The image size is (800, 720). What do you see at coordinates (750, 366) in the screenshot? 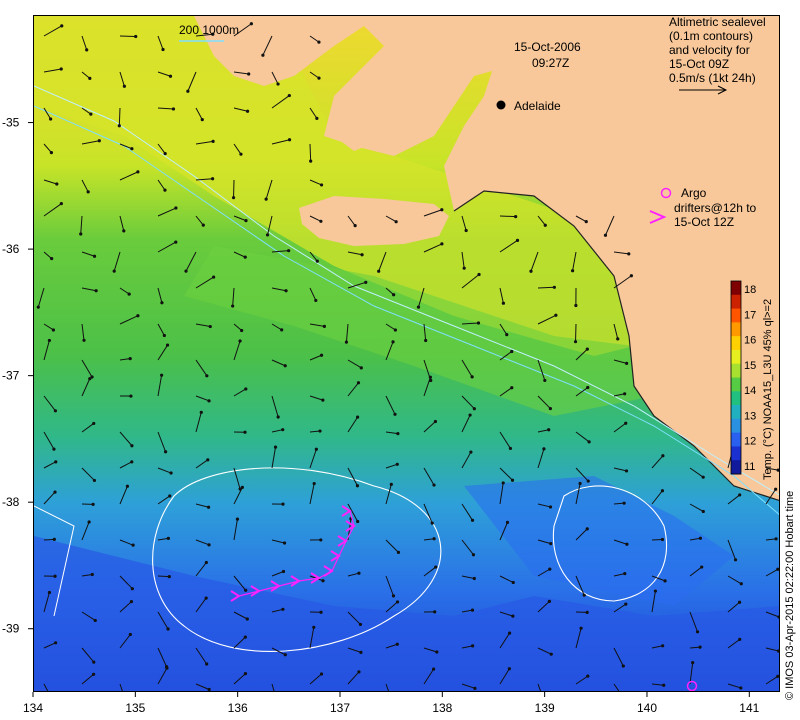
I see `colorbar-tick-label: 15` at bounding box center [750, 366].